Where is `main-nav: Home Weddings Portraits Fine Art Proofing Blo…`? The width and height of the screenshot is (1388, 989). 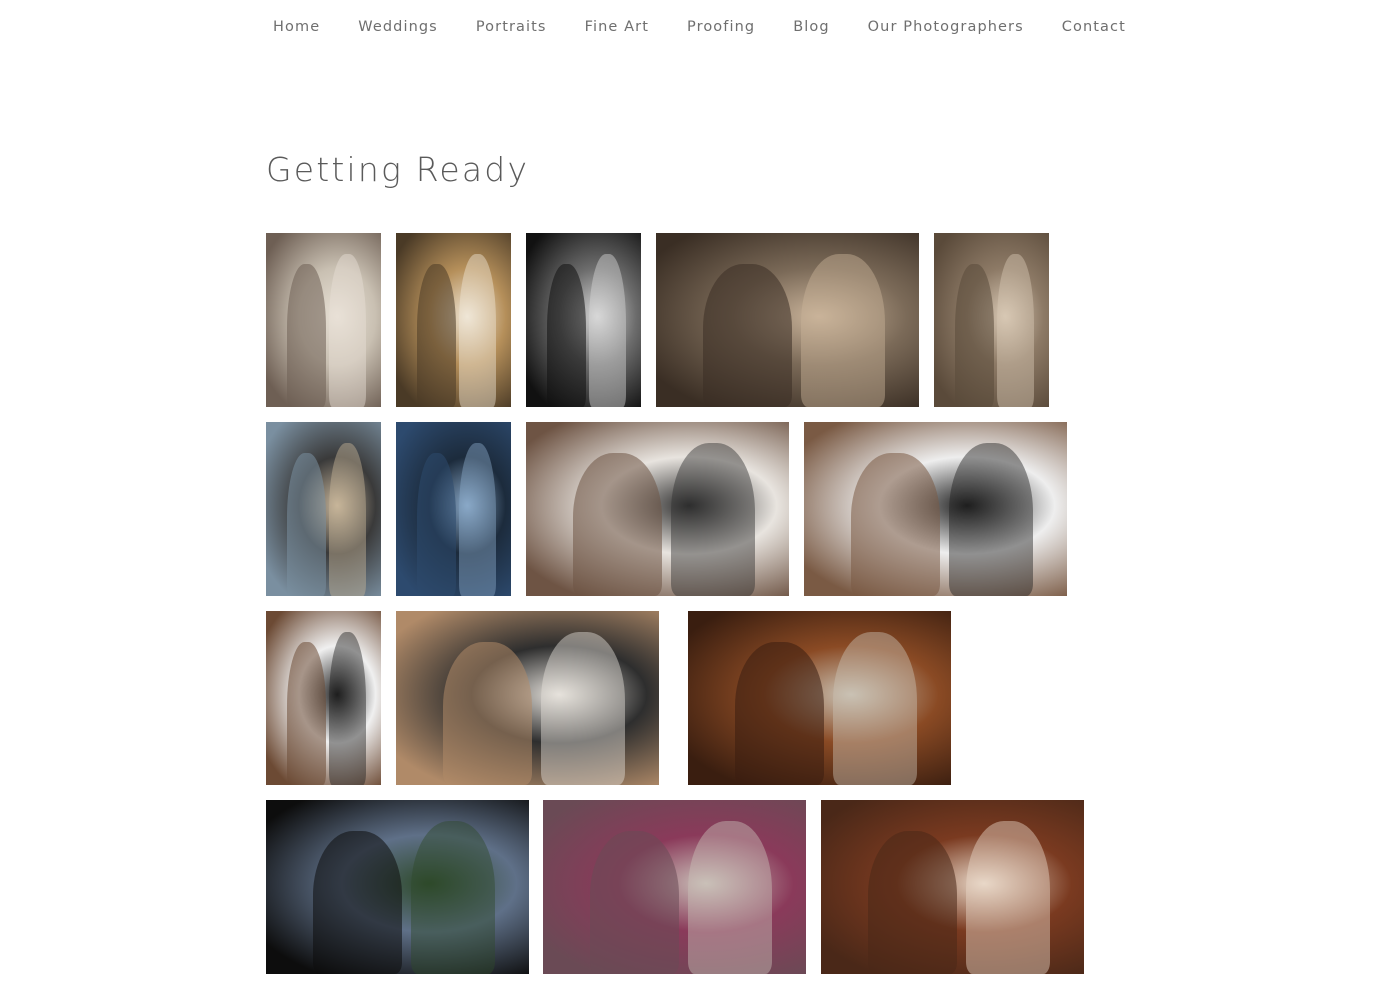
main-nav: Home Weddings Portraits Fine Art Proofing Blo… is located at coordinates (699, 27).